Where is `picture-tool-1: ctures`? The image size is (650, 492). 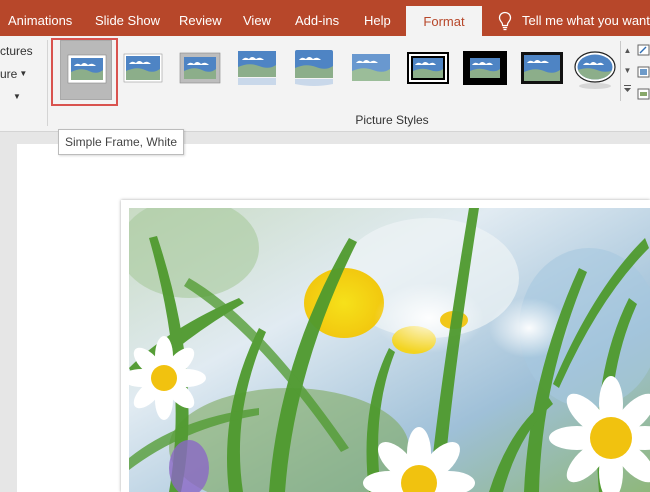 picture-tool-1: ctures is located at coordinates (16, 51).